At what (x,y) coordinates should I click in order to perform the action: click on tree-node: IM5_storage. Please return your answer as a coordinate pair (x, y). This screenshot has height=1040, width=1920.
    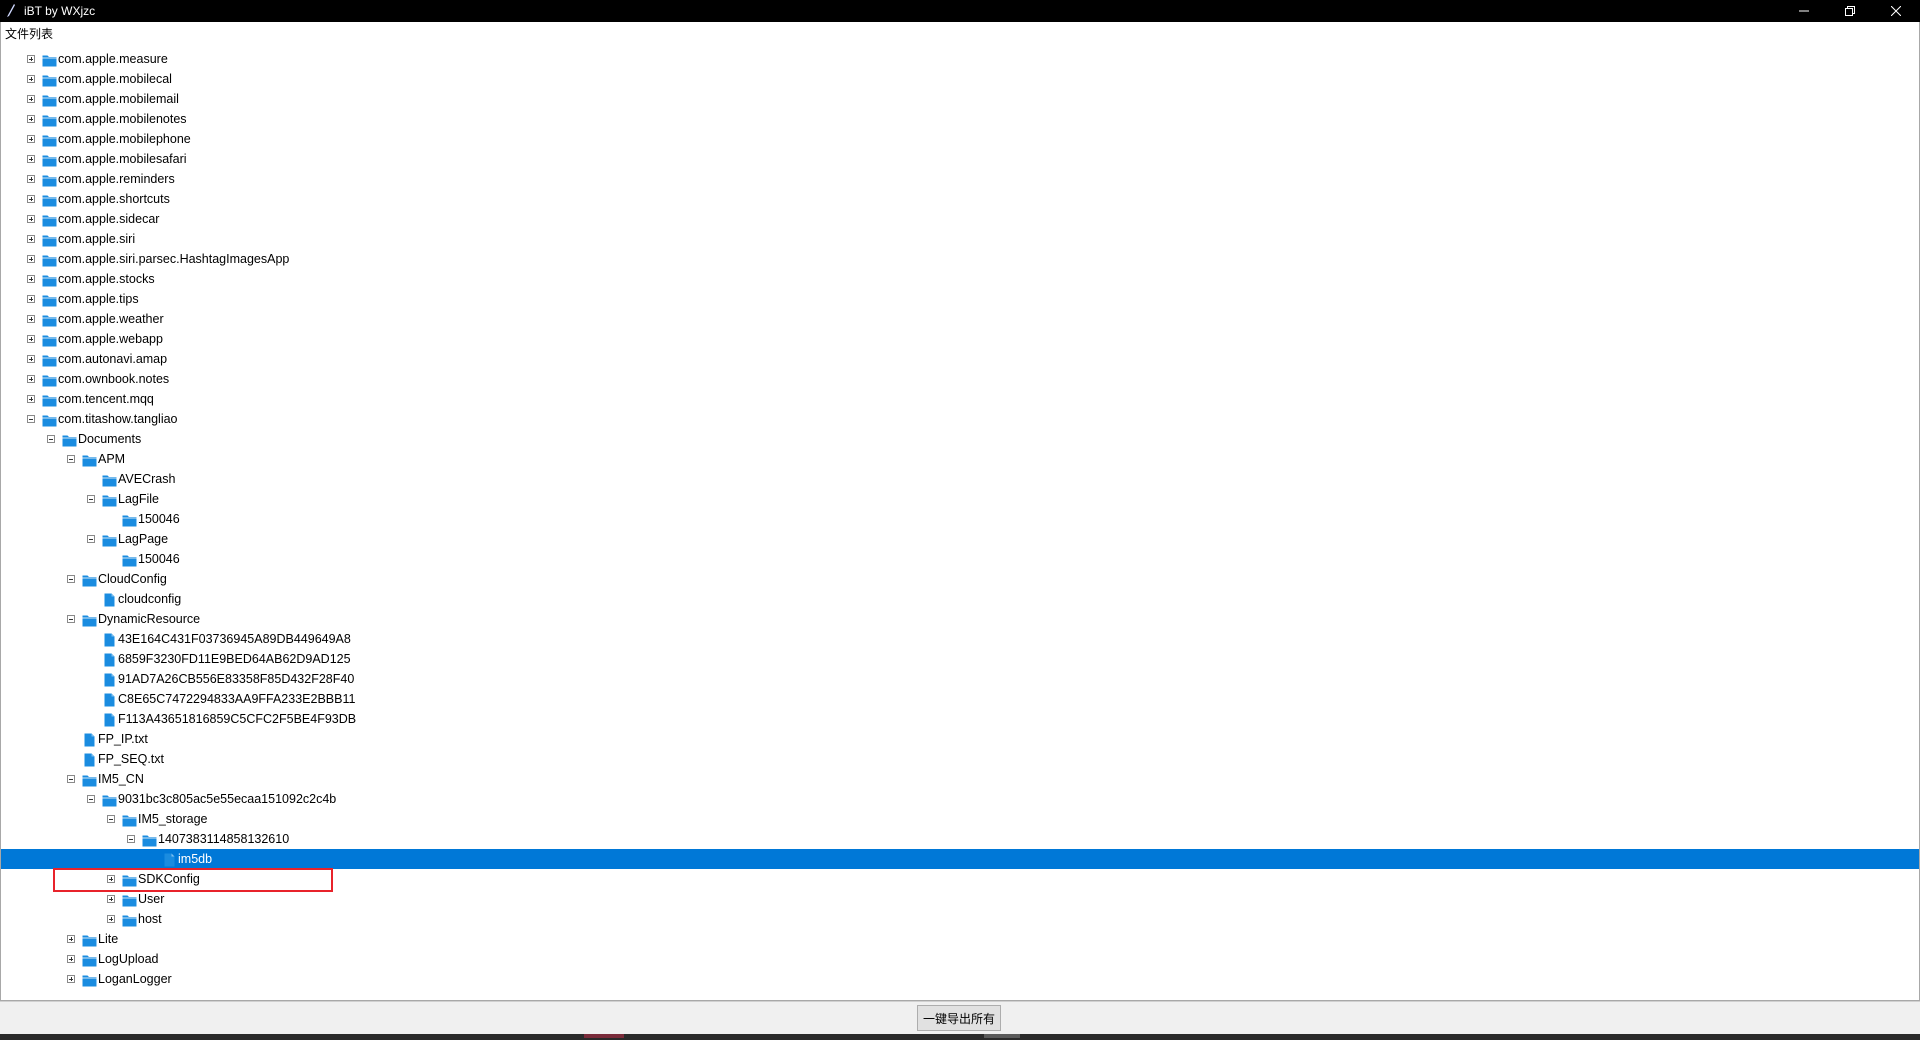
    Looking at the image, I should click on (960, 819).